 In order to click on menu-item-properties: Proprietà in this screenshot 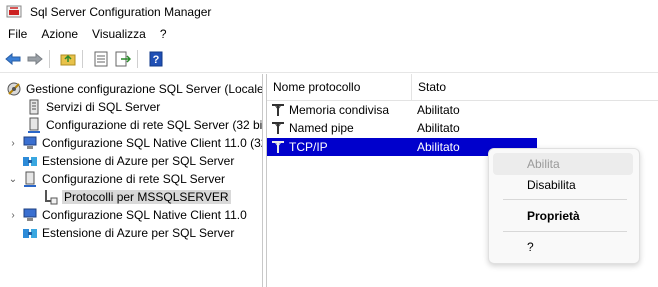, I will do `click(563, 216)`.